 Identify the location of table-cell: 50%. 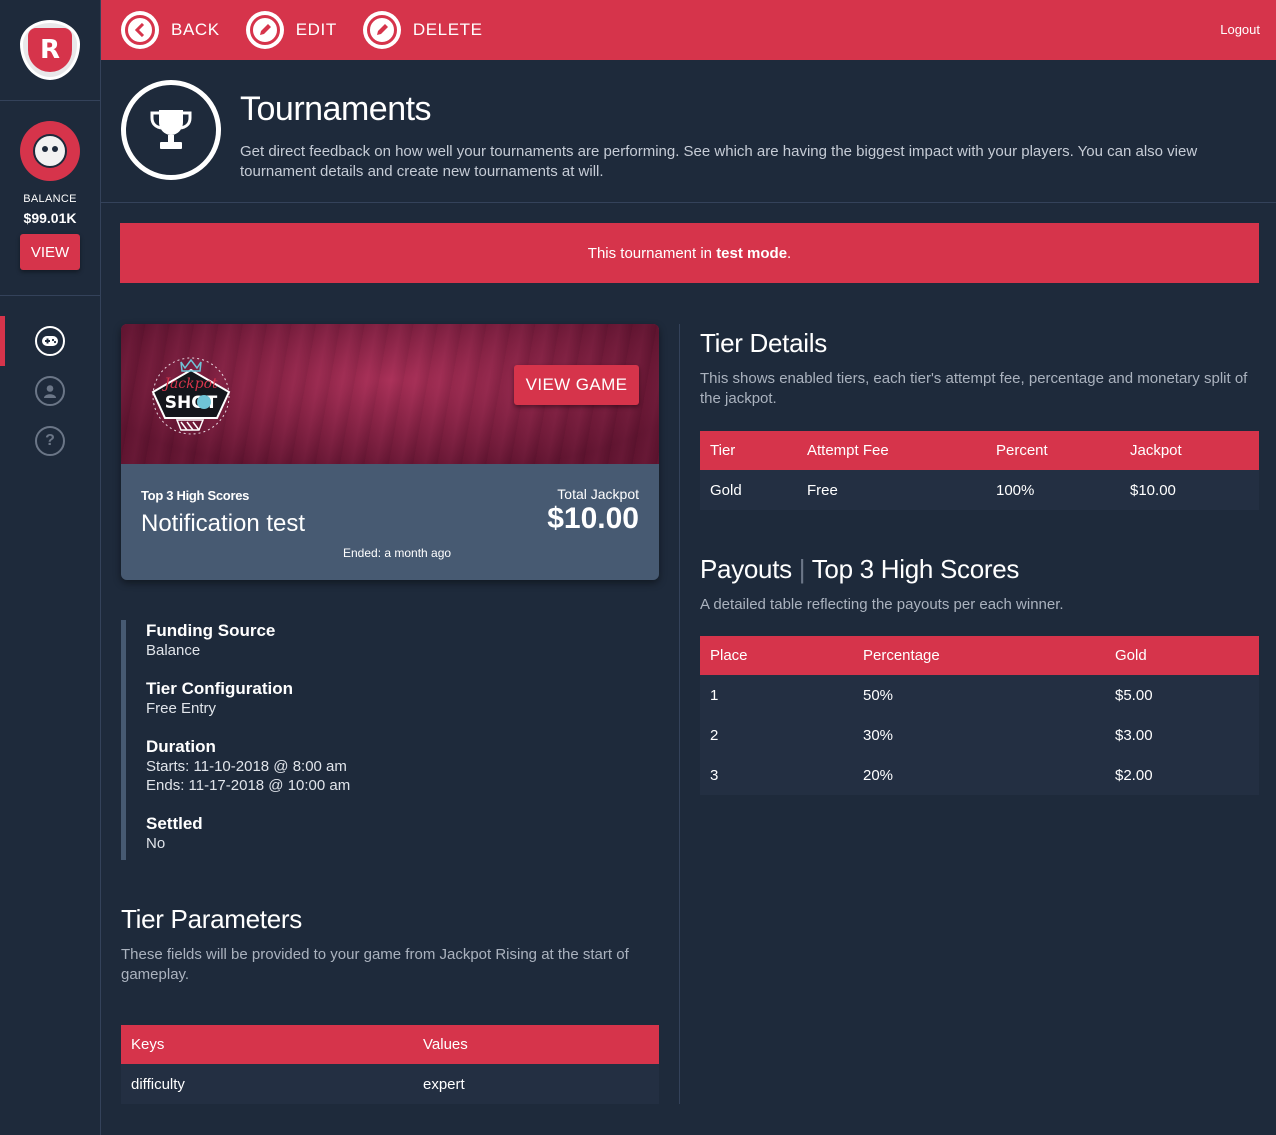
(979, 695).